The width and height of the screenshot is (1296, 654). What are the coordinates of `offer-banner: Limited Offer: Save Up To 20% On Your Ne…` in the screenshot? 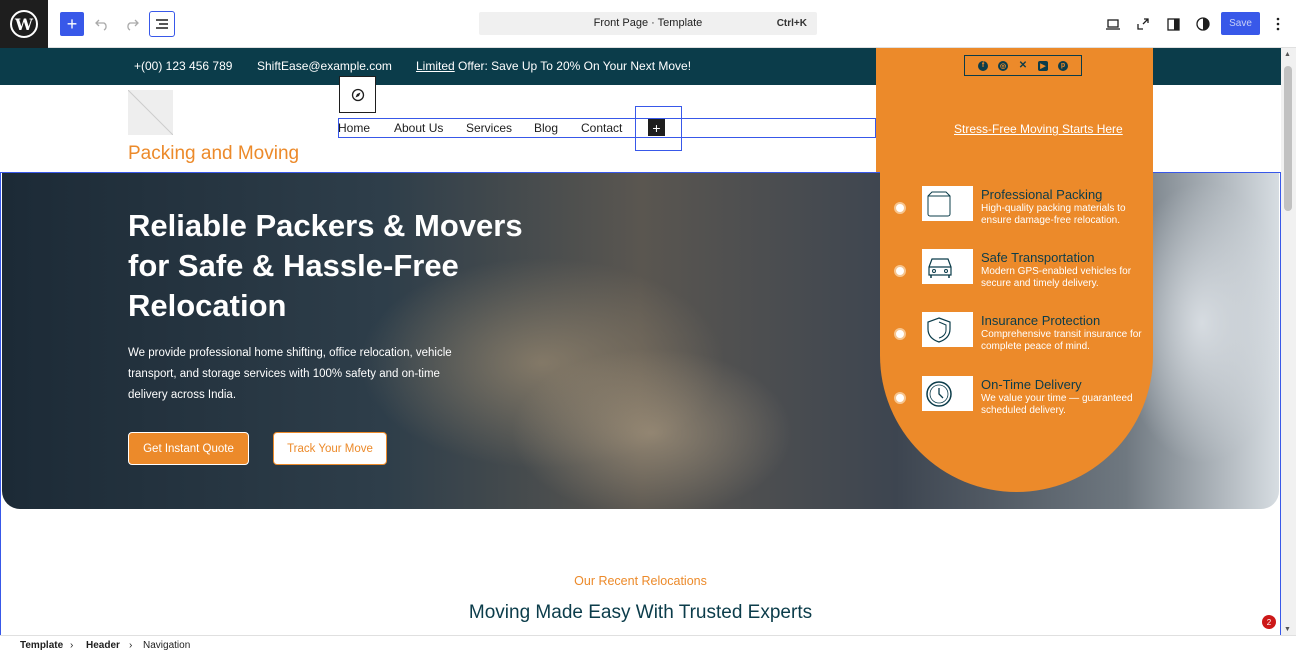 It's located at (553, 66).